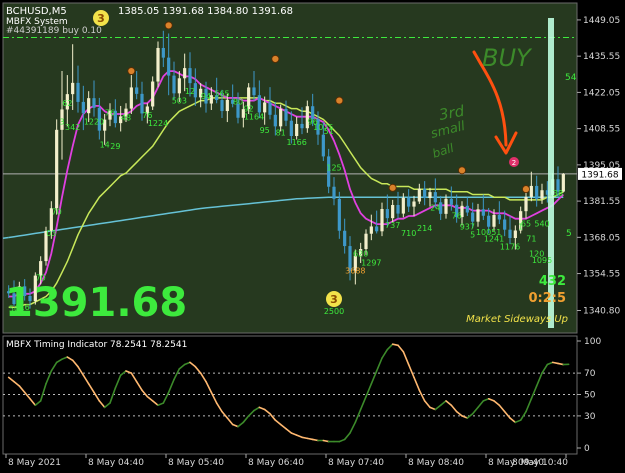  Describe the element at coordinates (115, 146) in the screenshot. I see `signal-number-label: 29` at that location.